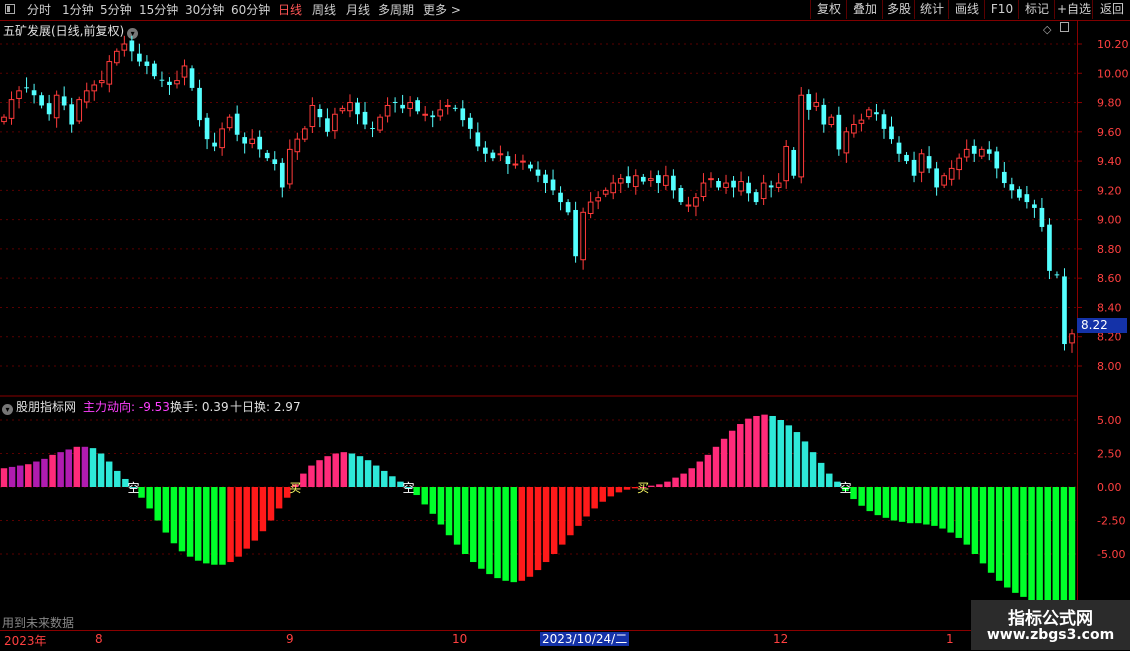 This screenshot has width=1130, height=651. What do you see at coordinates (1109, 161) in the screenshot?
I see `price-axis-label: 9.40` at bounding box center [1109, 161].